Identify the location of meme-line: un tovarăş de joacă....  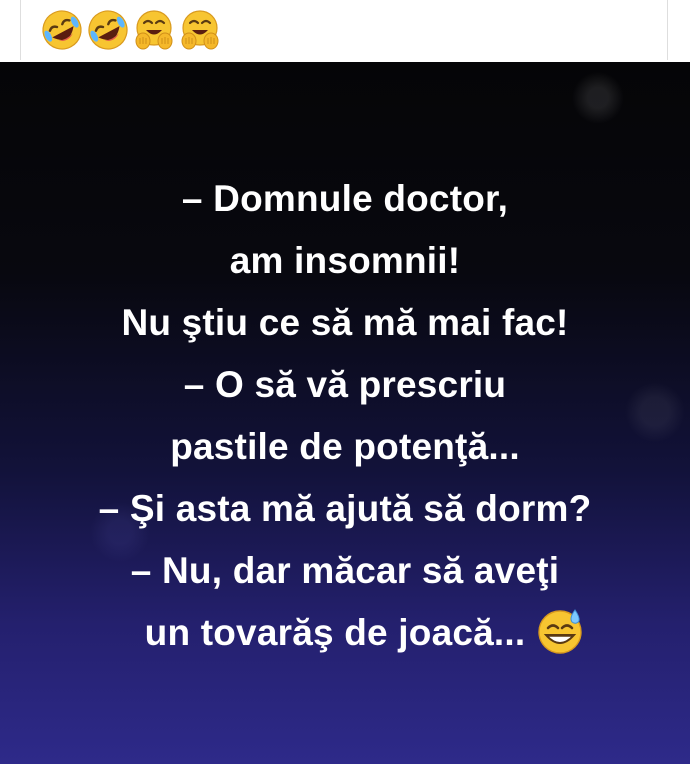
(335, 632).